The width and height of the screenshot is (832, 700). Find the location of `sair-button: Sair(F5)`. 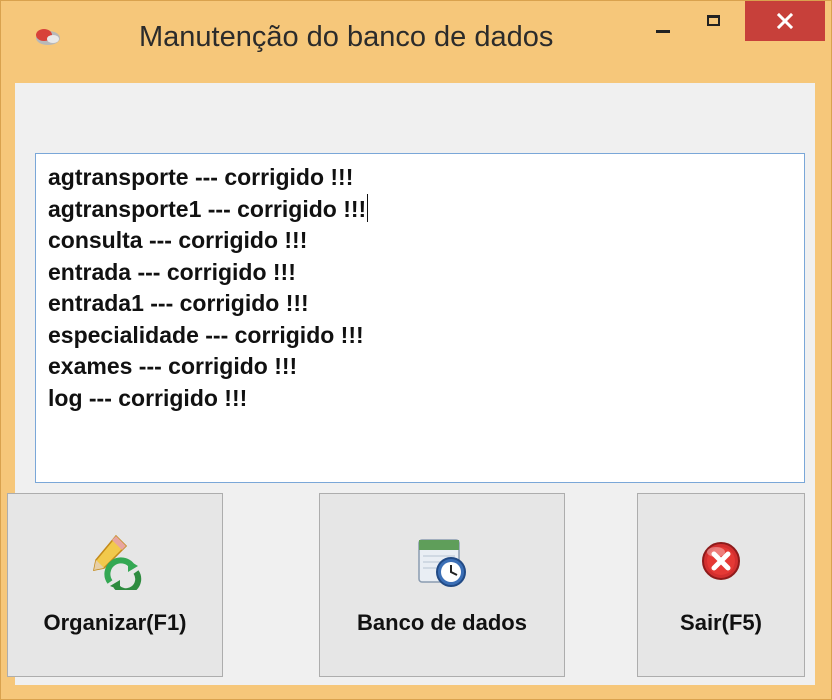

sair-button: Sair(F5) is located at coordinates (721, 585).